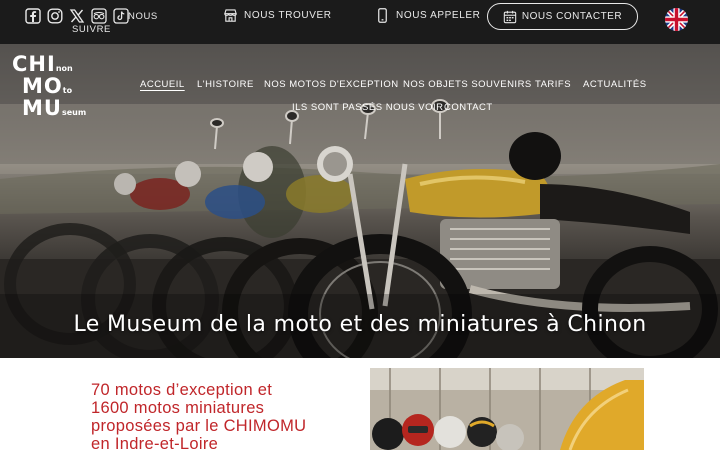  Describe the element at coordinates (182, 390) in the screenshot. I see `intro-line: 70 motos d’exception et` at that location.